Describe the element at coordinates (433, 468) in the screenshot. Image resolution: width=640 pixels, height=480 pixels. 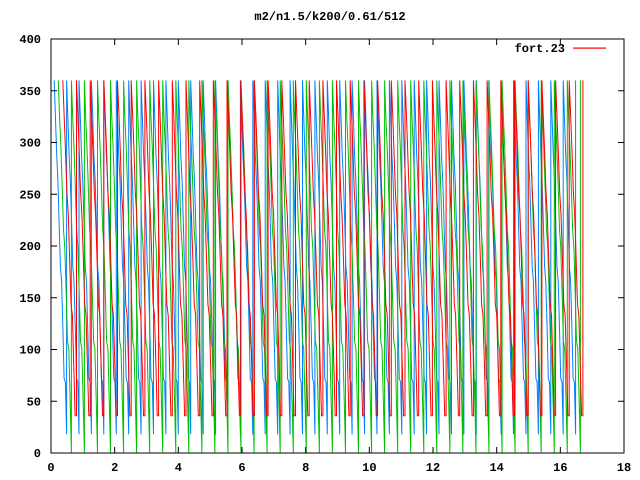
I see `x-tick-label: 12` at that location.